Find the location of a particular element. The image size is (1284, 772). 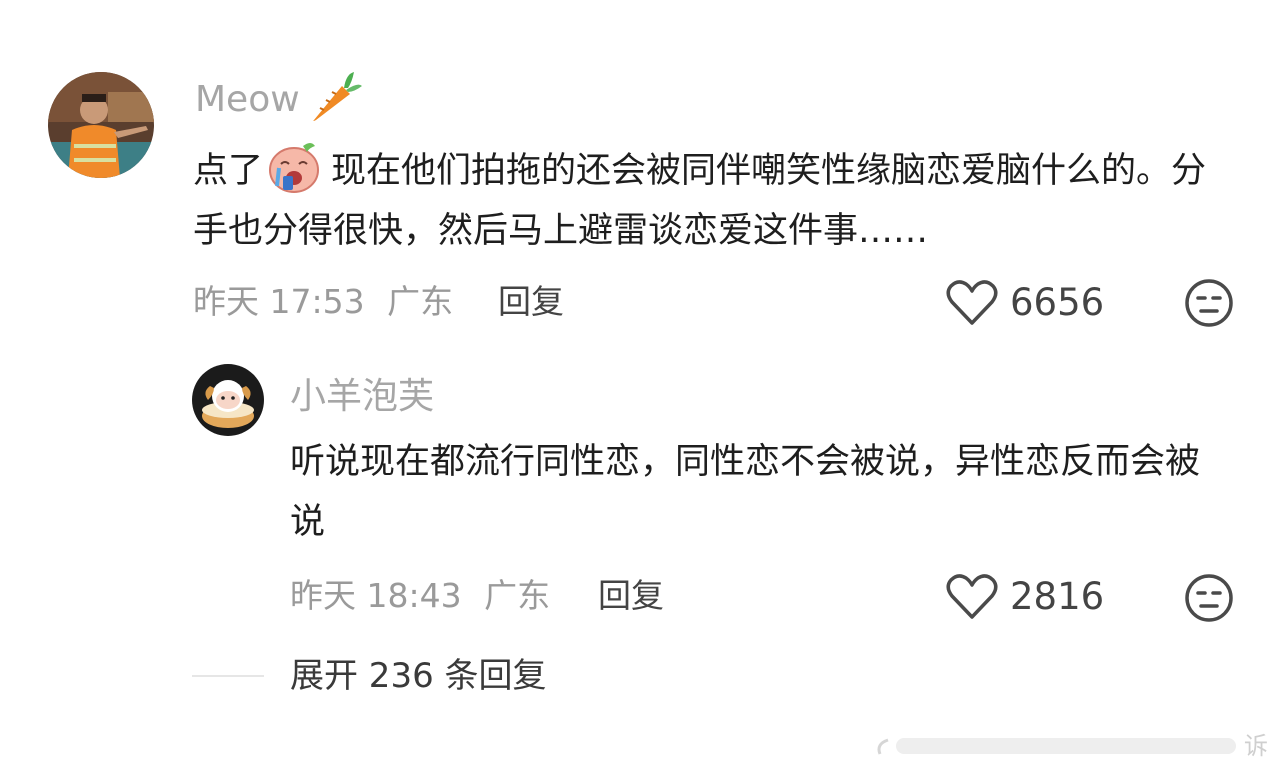

like-button: 2816 is located at coordinates (1025, 597).